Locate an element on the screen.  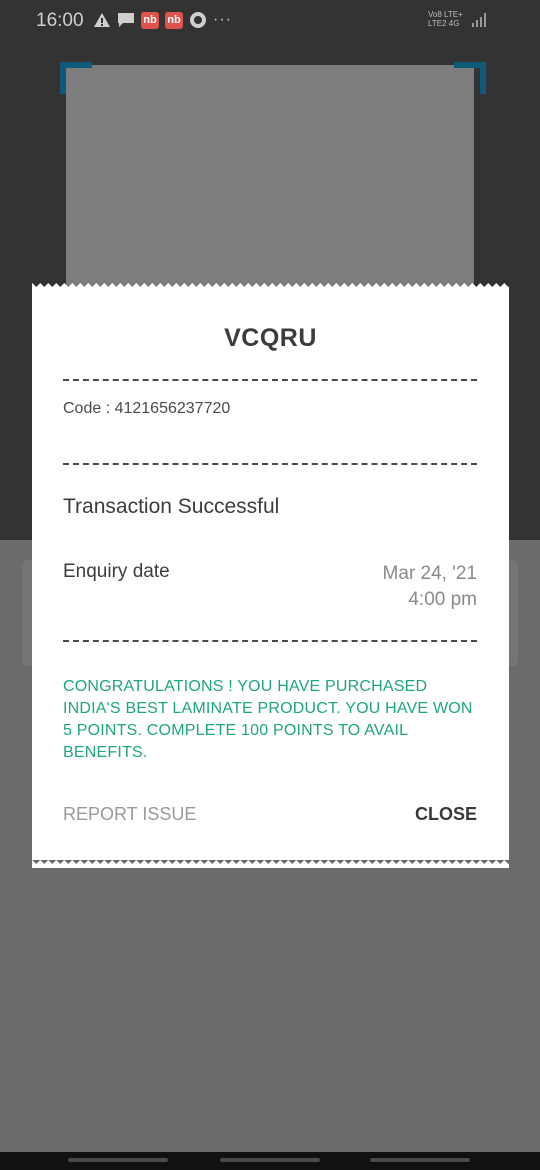
report-issue-button: REPORT ISSUE is located at coordinates (129, 814).